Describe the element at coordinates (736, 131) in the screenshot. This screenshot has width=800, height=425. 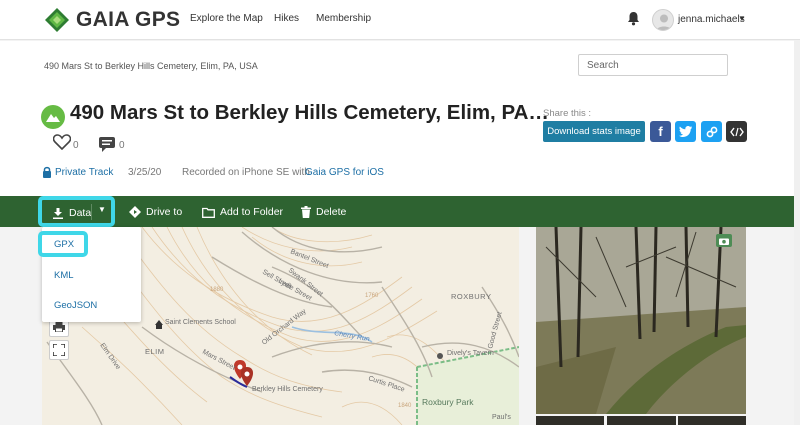
I see `embed-icon` at that location.